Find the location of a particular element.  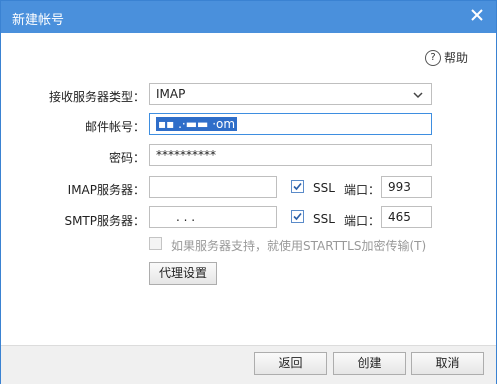

imap-server-label: IMAP服务器： is located at coordinates (106, 190).